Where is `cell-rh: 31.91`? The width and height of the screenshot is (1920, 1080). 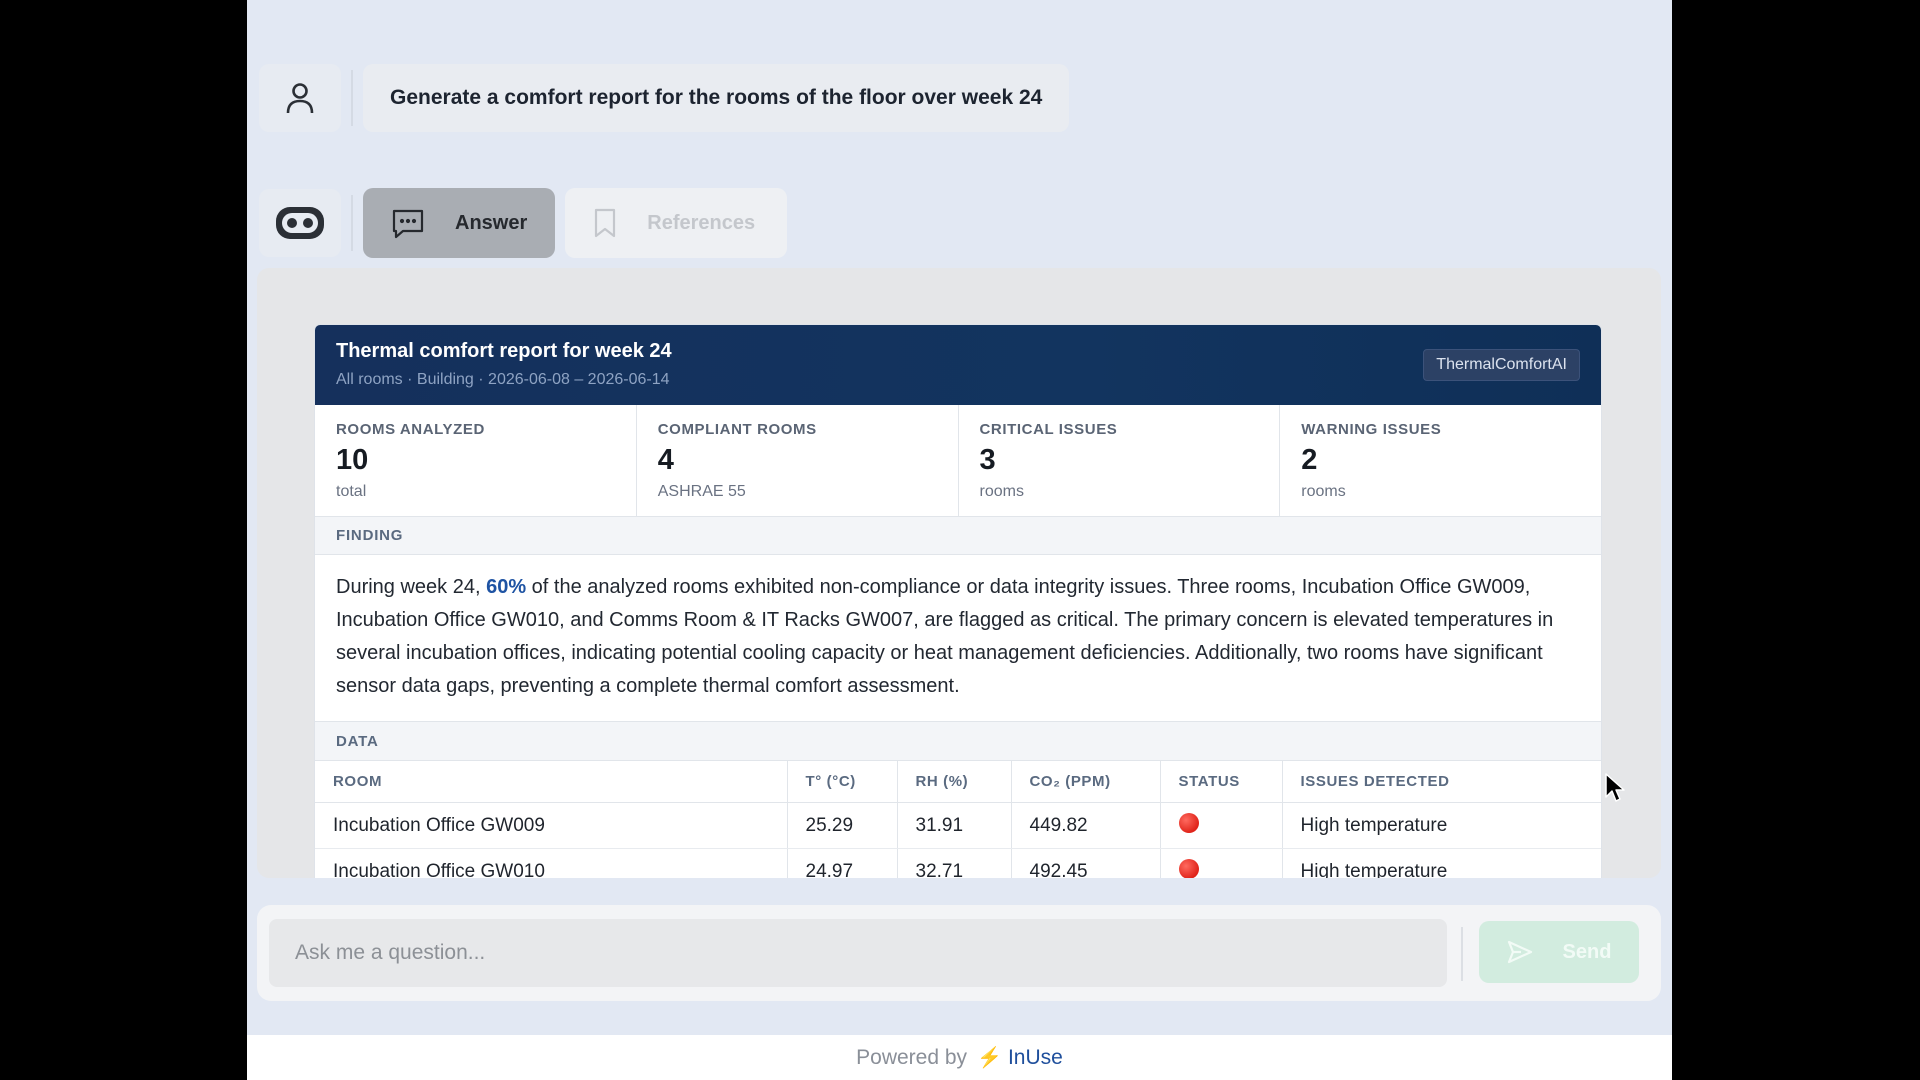 cell-rh: 31.91 is located at coordinates (954, 825).